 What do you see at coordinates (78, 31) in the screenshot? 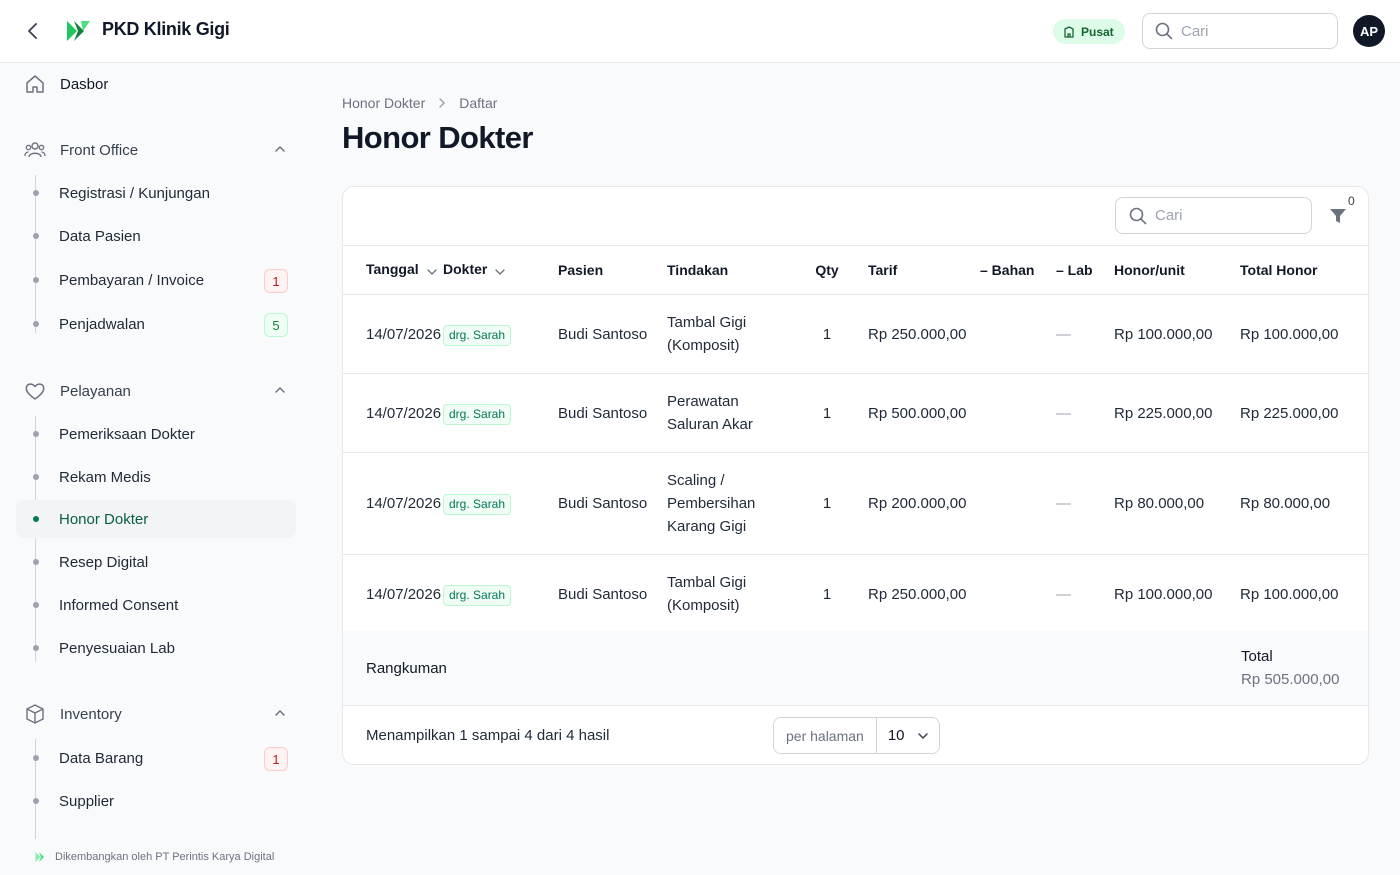
I see `app-logo-icon` at bounding box center [78, 31].